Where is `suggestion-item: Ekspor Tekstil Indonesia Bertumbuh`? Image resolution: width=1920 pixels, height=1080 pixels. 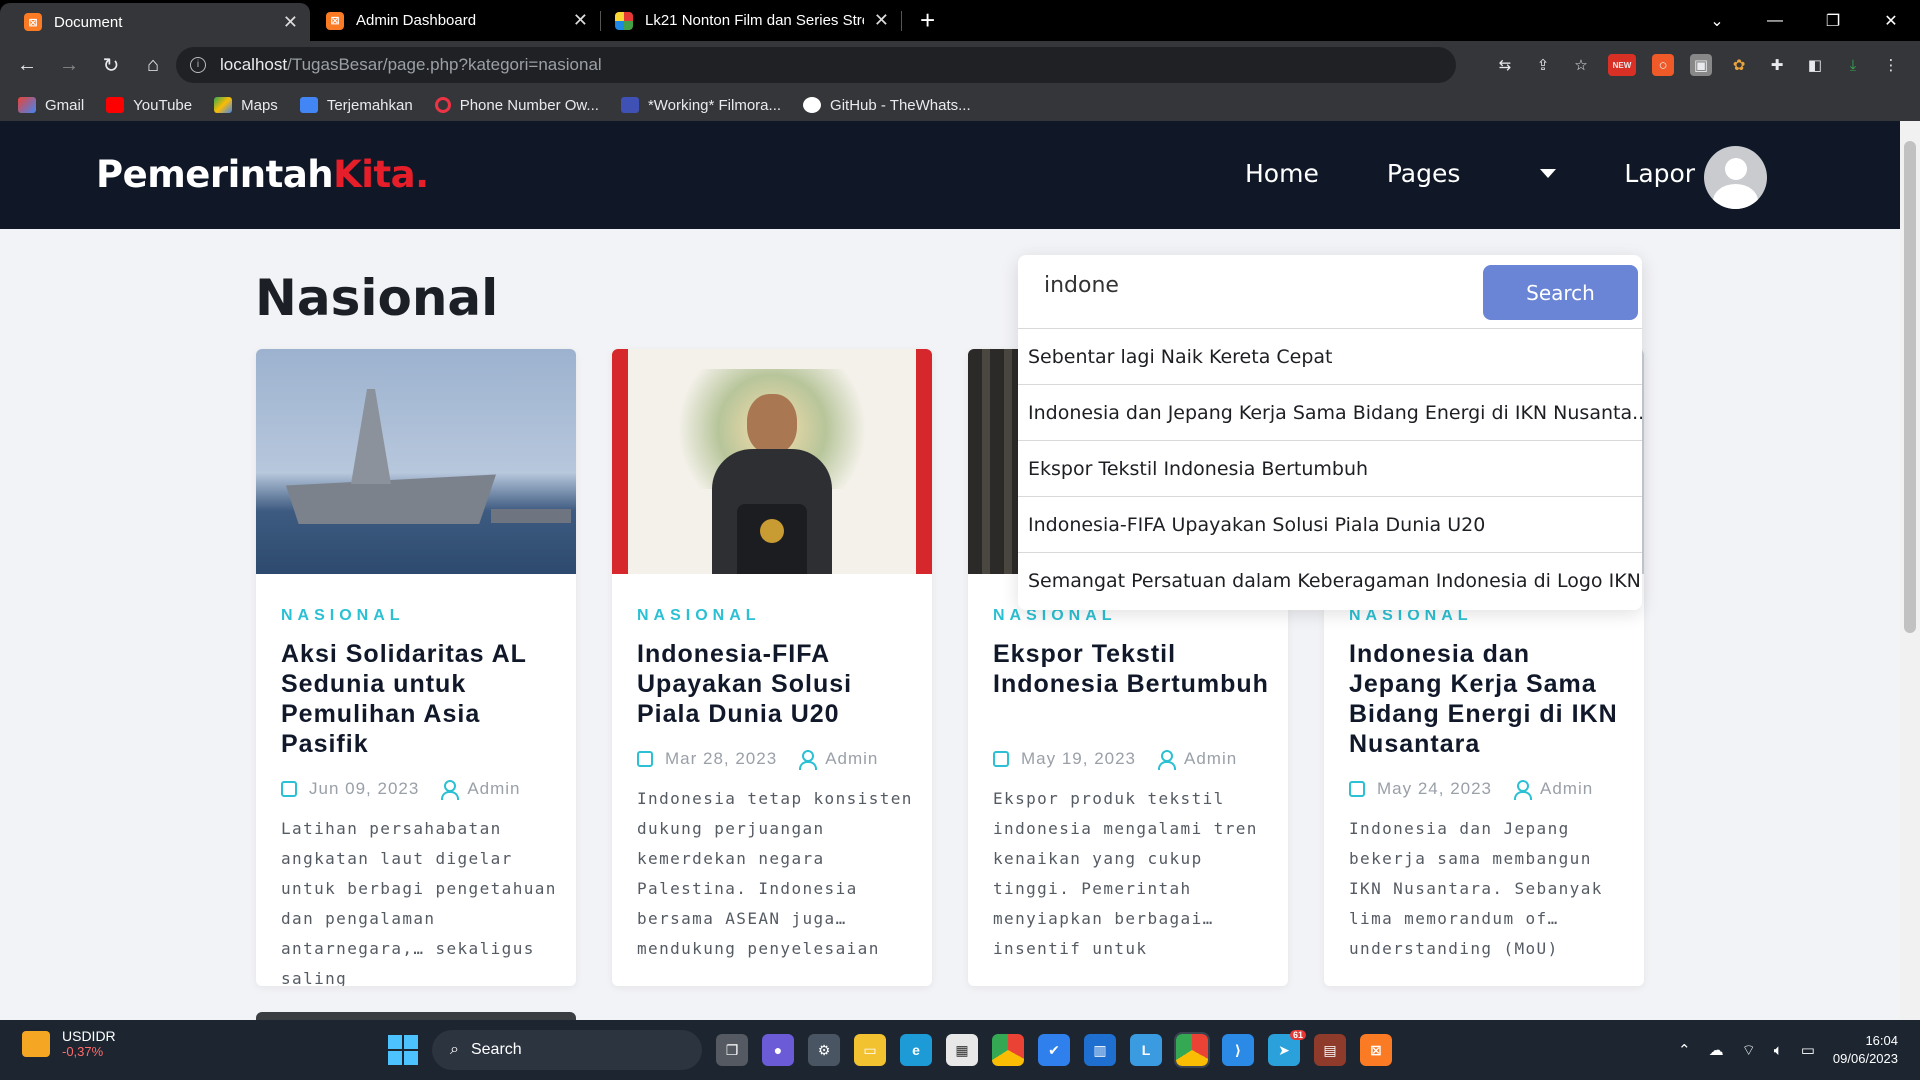
suggestion-item: Ekspor Tekstil Indonesia Bertumbuh is located at coordinates (1330, 468).